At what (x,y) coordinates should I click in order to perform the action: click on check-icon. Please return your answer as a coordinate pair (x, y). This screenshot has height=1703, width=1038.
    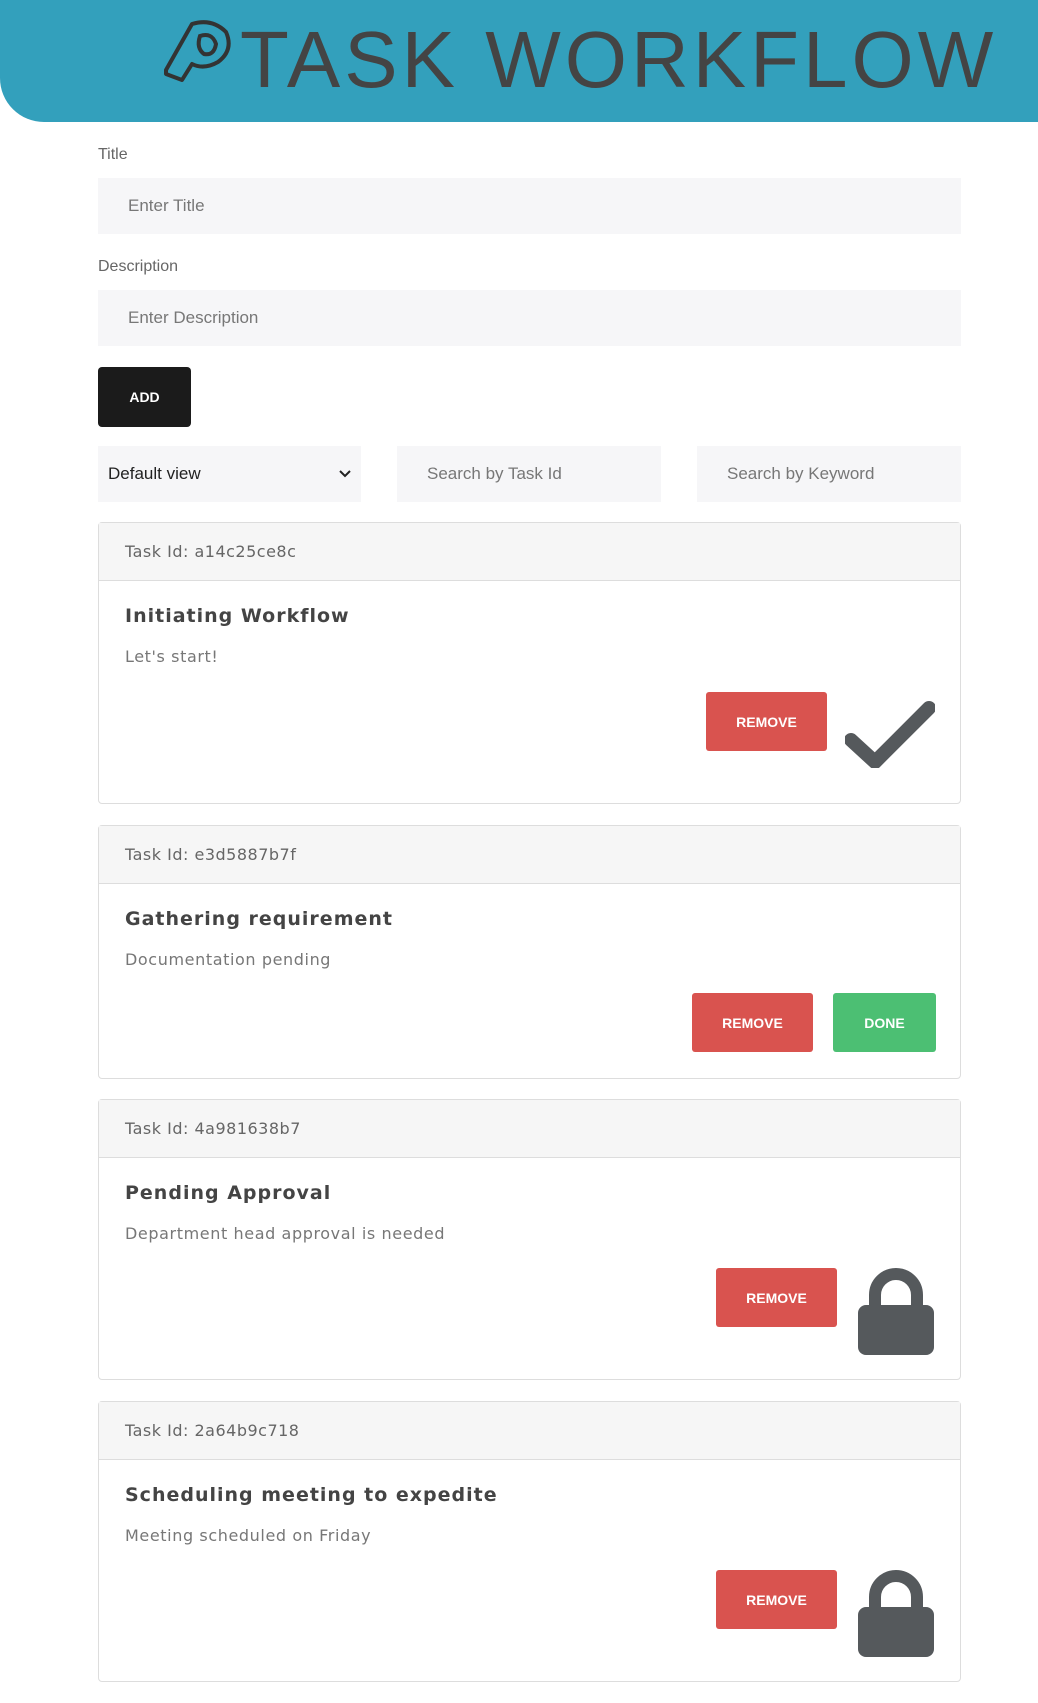
    Looking at the image, I should click on (890, 734).